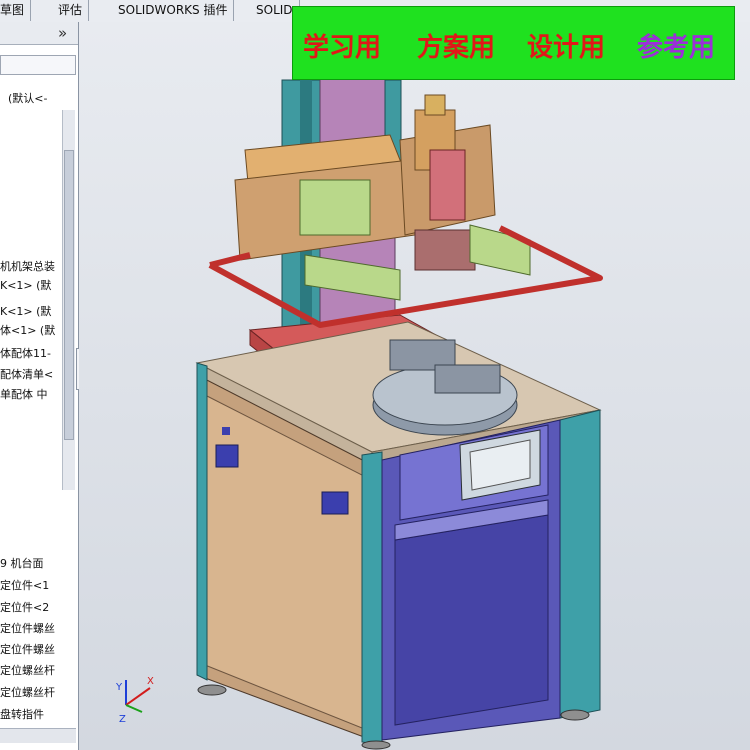 The width and height of the screenshot is (750, 750). I want to click on banner-text-reference: 参考用, so click(676, 48).